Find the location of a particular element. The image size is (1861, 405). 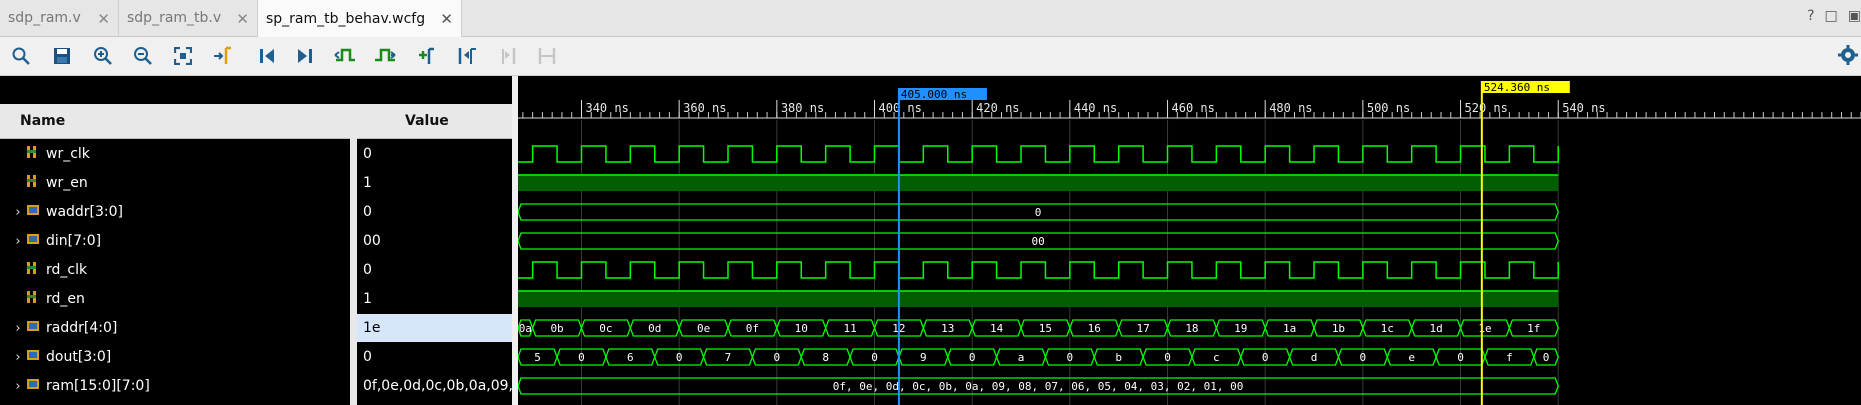

zoom-out-icon is located at coordinates (143, 56).